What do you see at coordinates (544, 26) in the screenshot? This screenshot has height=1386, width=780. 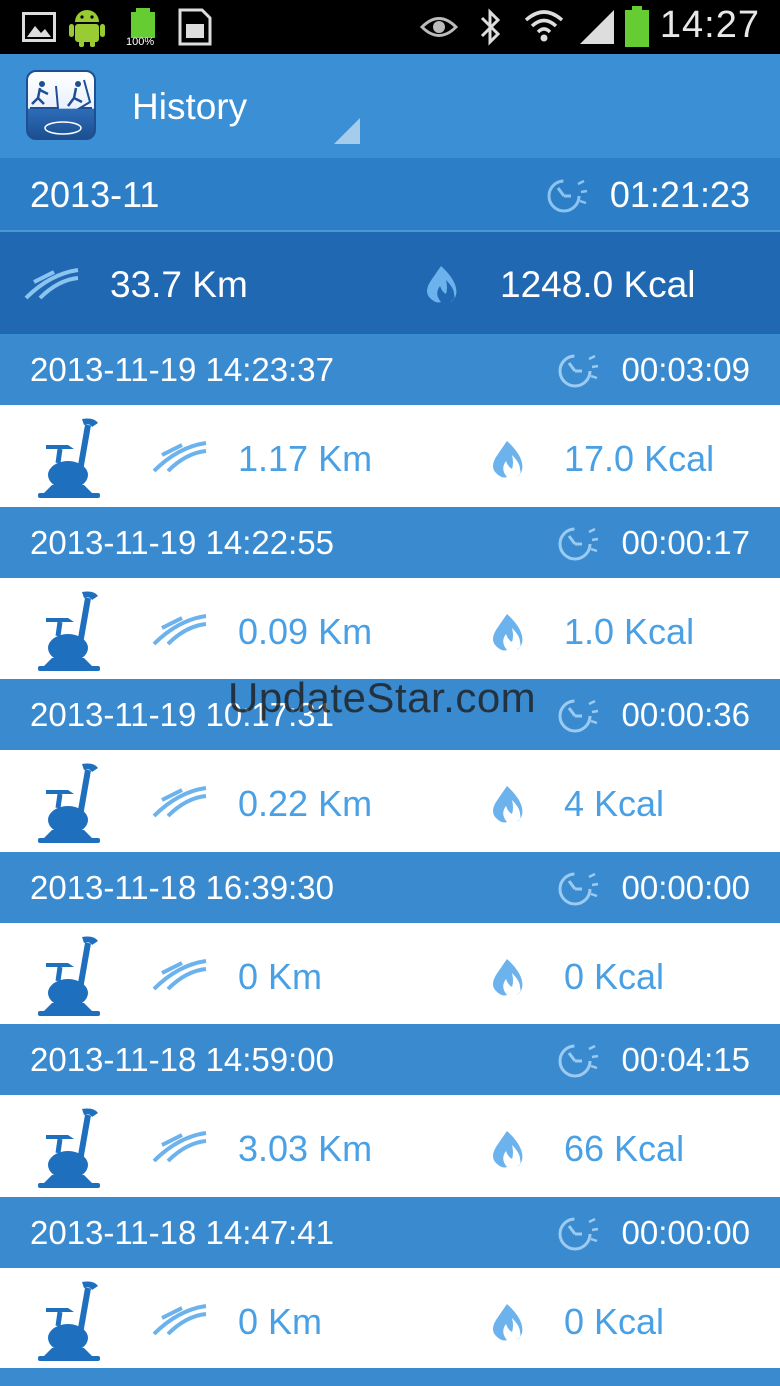 I see `wifi-icon` at bounding box center [544, 26].